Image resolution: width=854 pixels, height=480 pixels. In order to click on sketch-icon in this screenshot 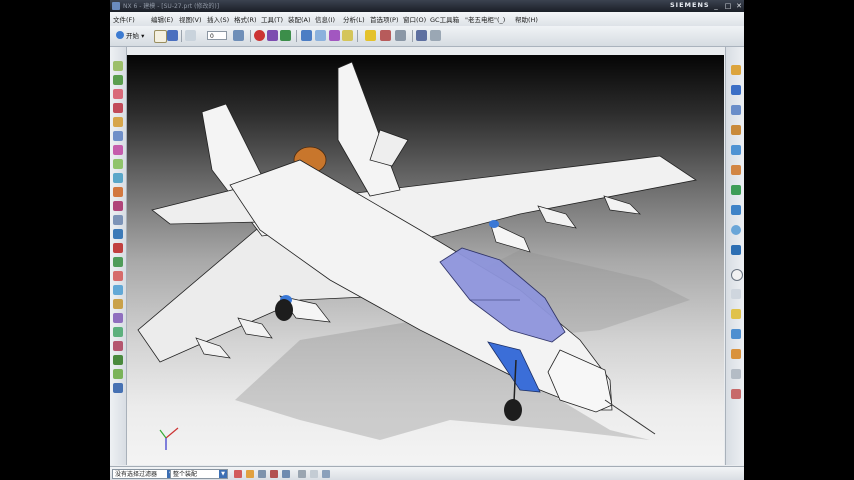, I will do `click(118, 66)`.